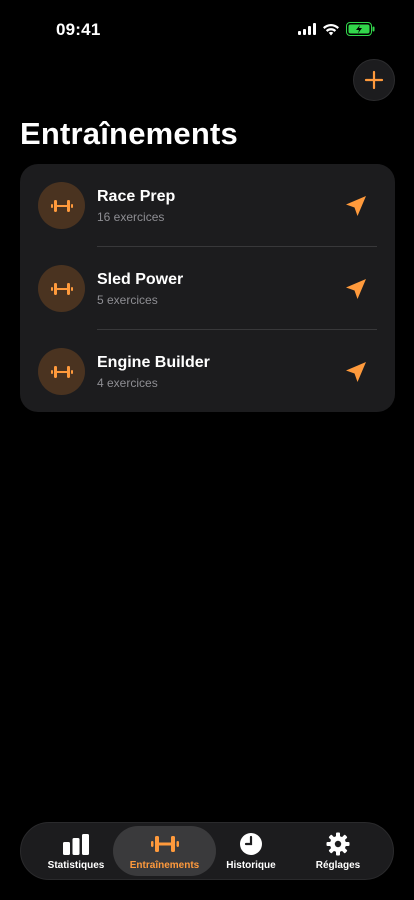 The width and height of the screenshot is (414, 900). What do you see at coordinates (207, 27) in the screenshot?
I see `status-bar: 09:41` at bounding box center [207, 27].